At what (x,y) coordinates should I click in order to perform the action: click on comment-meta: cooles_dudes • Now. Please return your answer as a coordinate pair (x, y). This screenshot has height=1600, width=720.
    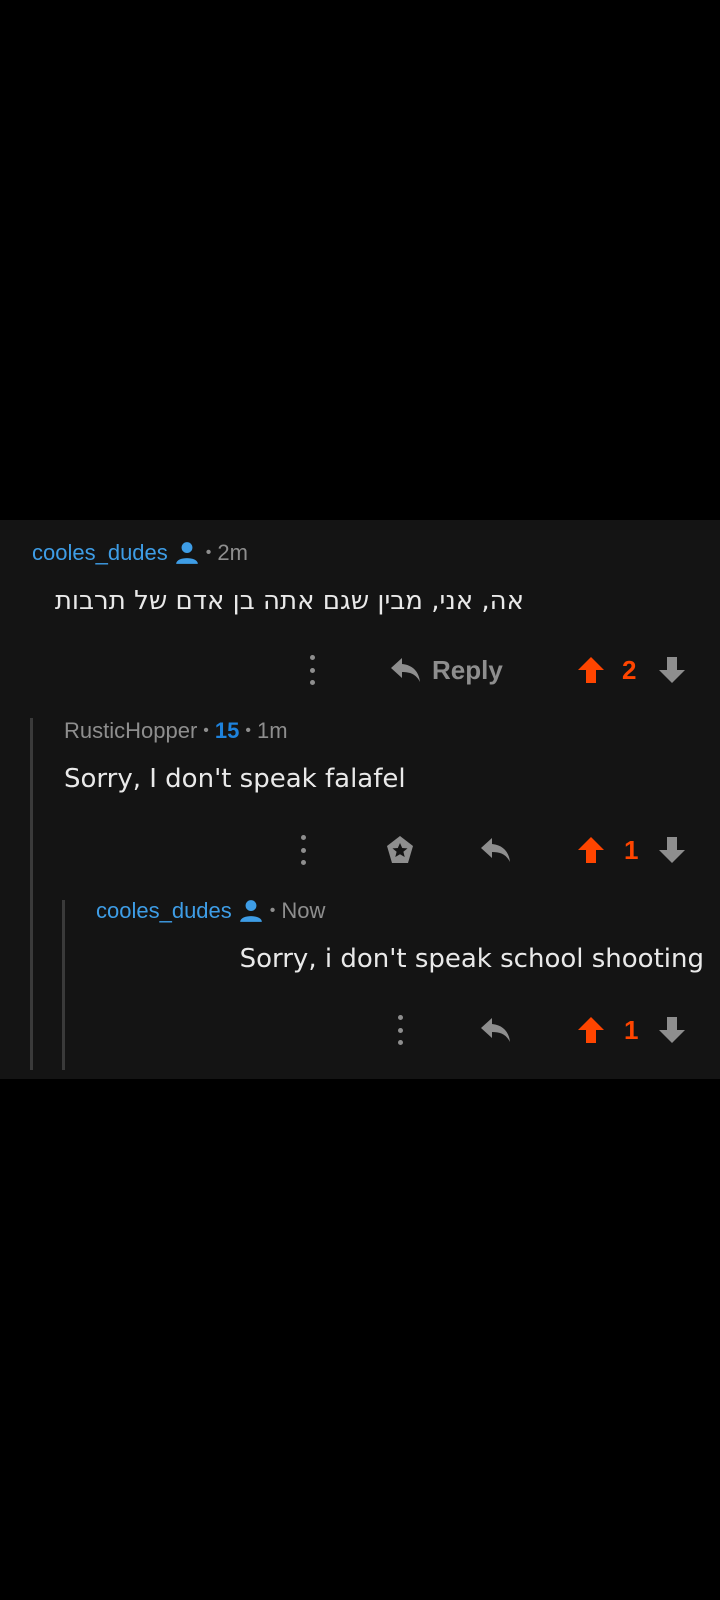
    Looking at the image, I should click on (210, 911).